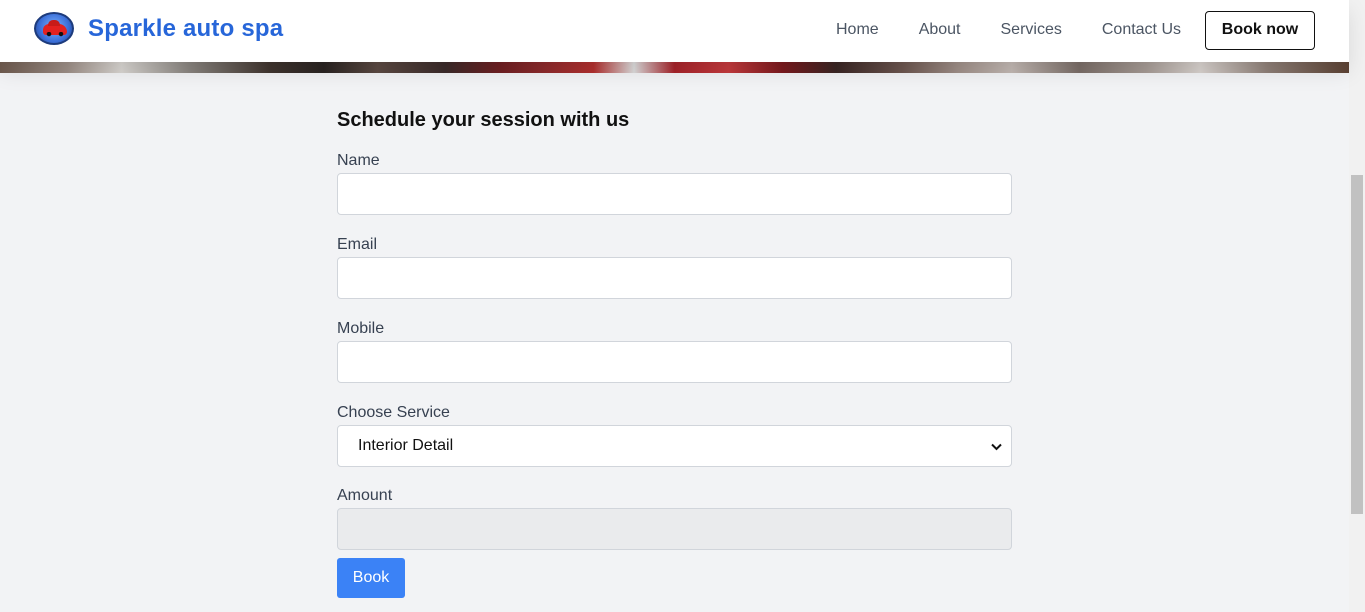  Describe the element at coordinates (857, 30) in the screenshot. I see `nav-link-home: Home` at that location.